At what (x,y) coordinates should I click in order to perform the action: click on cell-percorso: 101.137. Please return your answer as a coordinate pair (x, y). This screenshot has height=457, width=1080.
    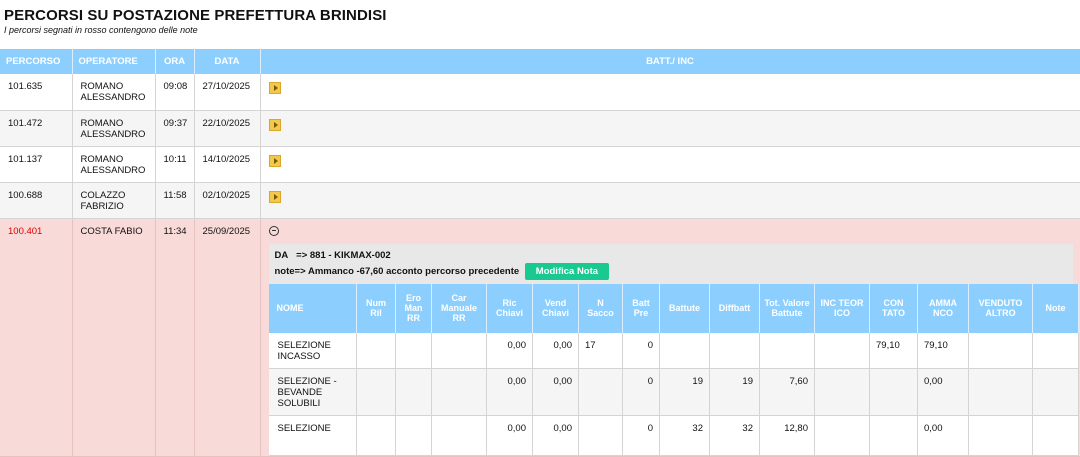
    Looking at the image, I should click on (36, 164).